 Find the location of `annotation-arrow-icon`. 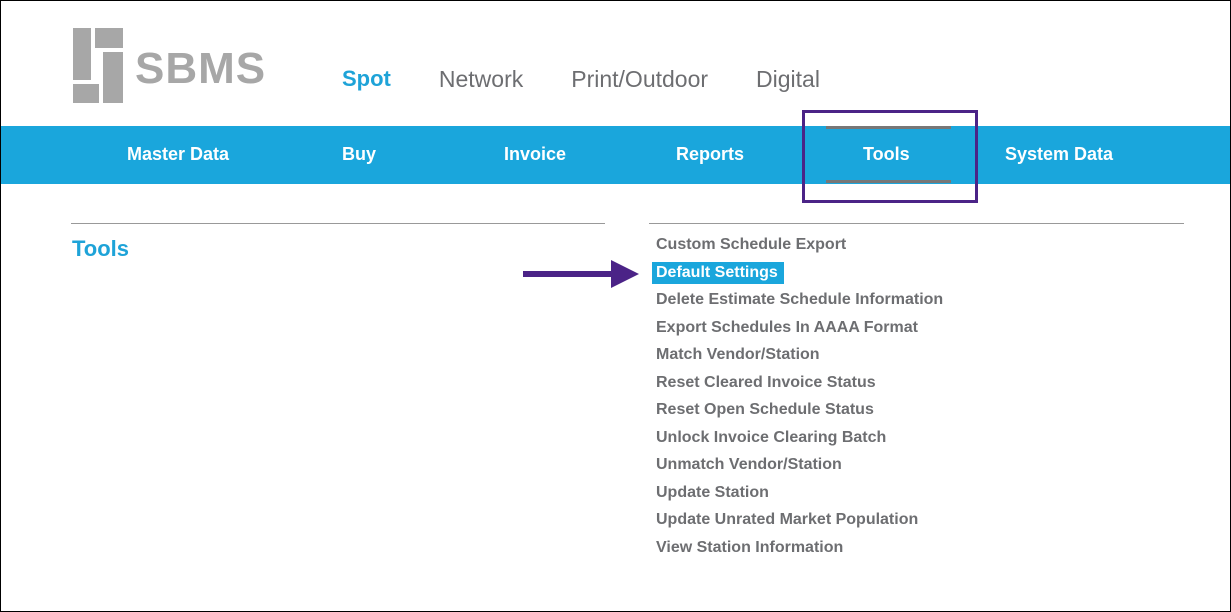

annotation-arrow-icon is located at coordinates (581, 274).